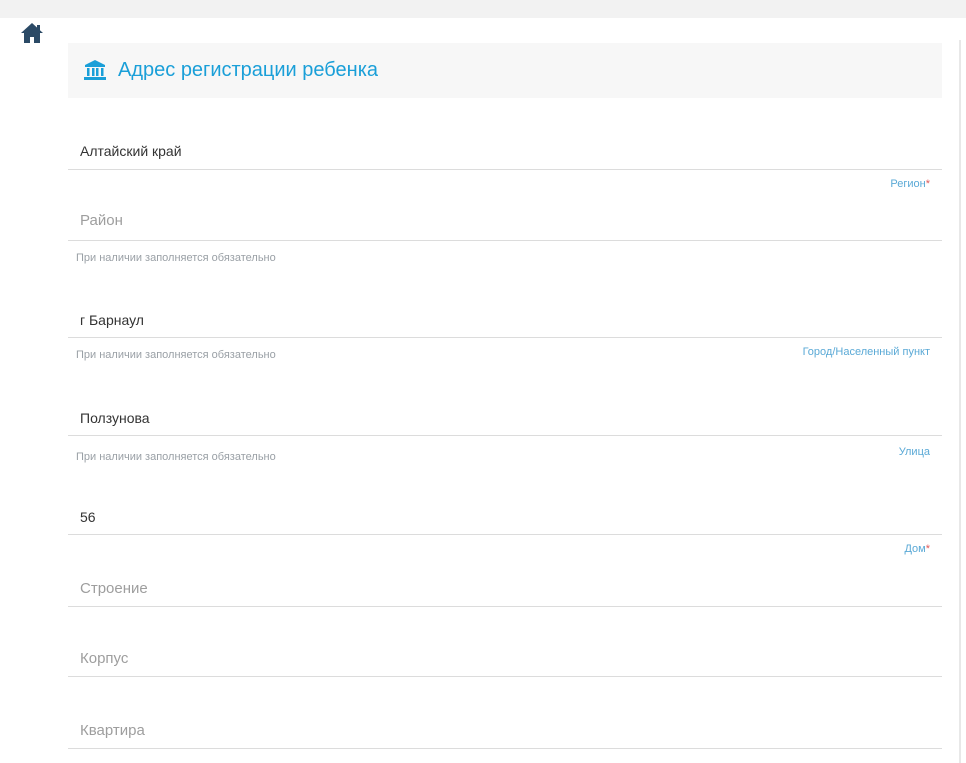  What do you see at coordinates (114, 588) in the screenshot?
I see `building-placeholder: Строение` at bounding box center [114, 588].